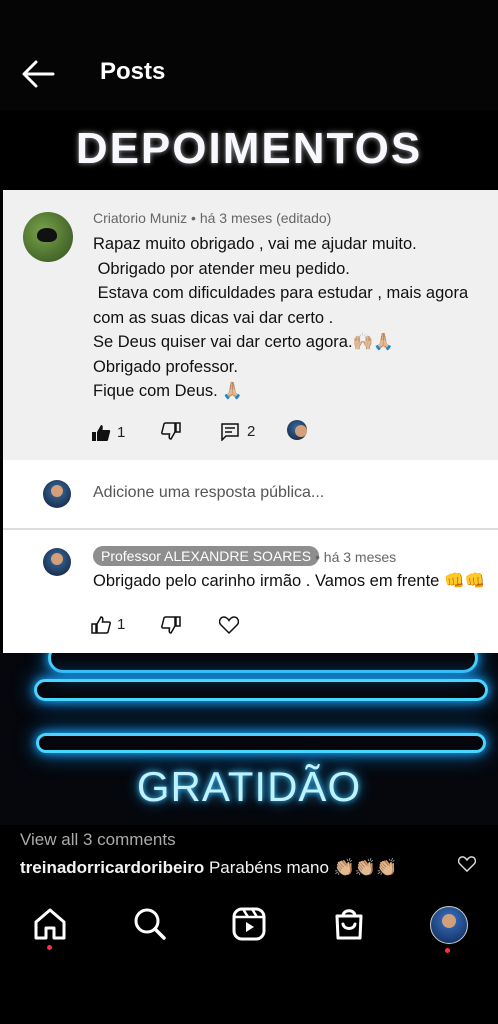  I want to click on home-icon, so click(50, 924).